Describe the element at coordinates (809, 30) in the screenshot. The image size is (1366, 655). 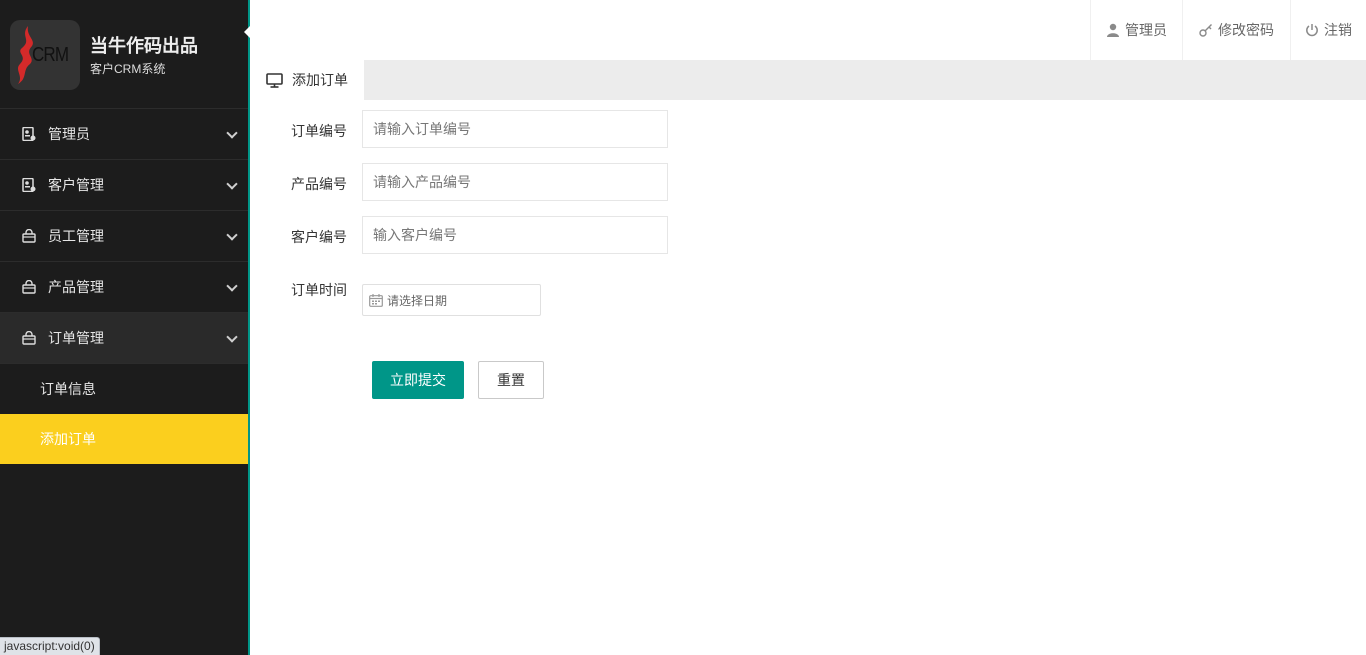
I see `top-header: 管理员 修改密码 注销` at that location.